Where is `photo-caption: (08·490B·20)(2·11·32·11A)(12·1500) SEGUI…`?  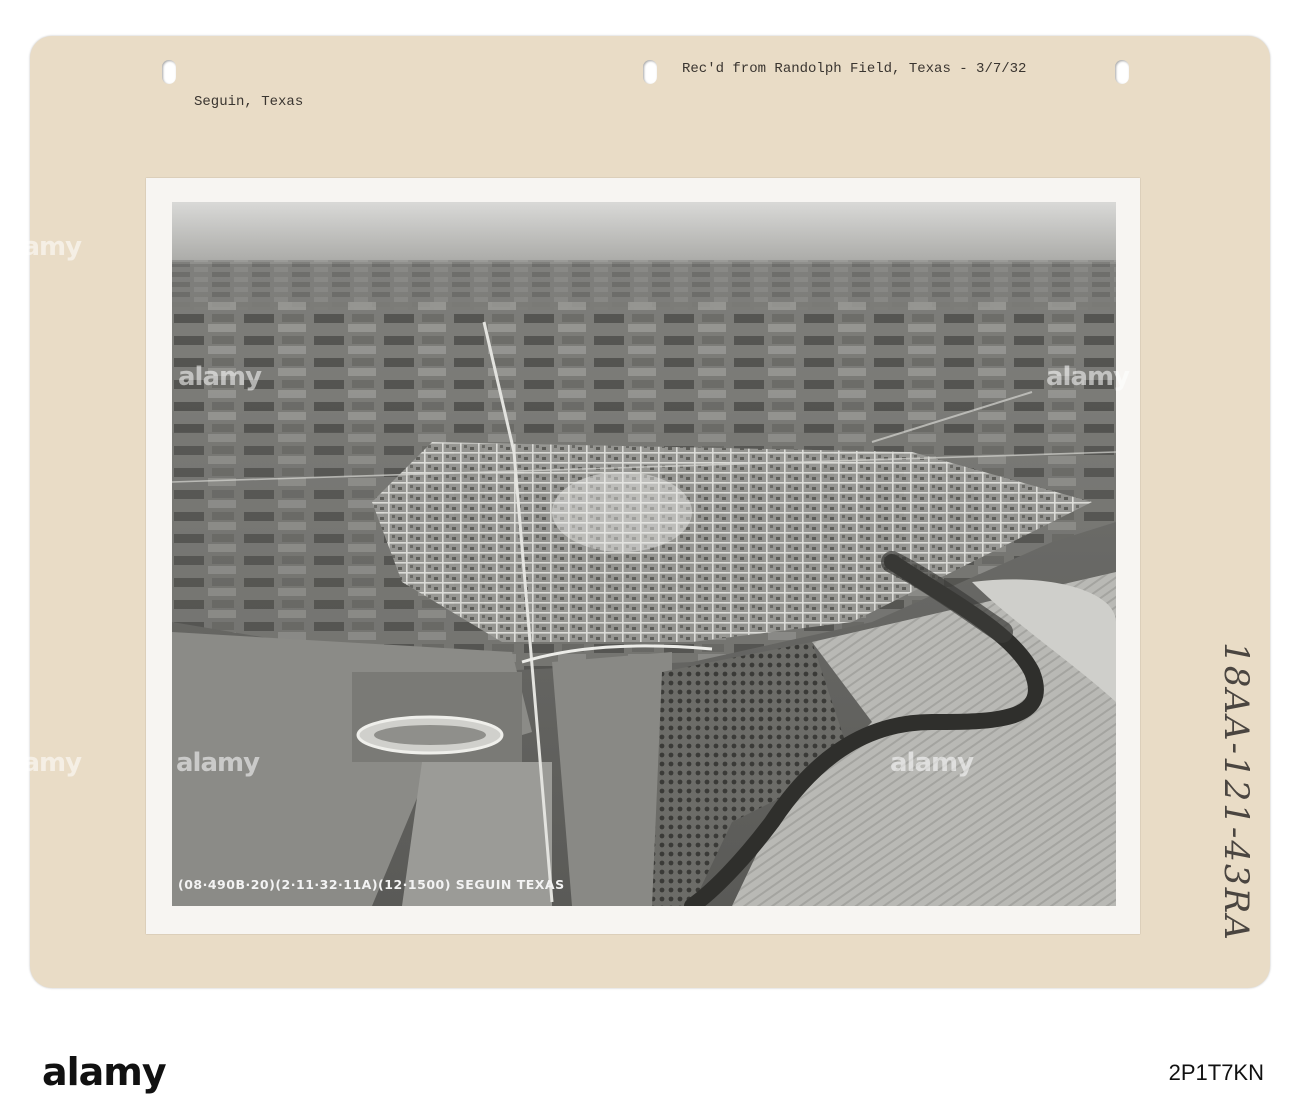 photo-caption: (08·490B·20)(2·11·32·11A)(12·1500) SEGUI… is located at coordinates (371, 884).